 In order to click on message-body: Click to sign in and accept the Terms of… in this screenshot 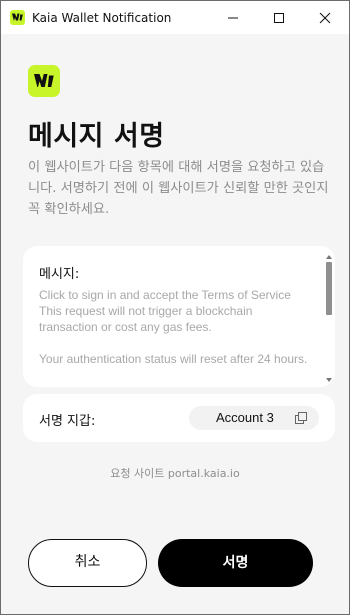, I will do `click(173, 327)`.